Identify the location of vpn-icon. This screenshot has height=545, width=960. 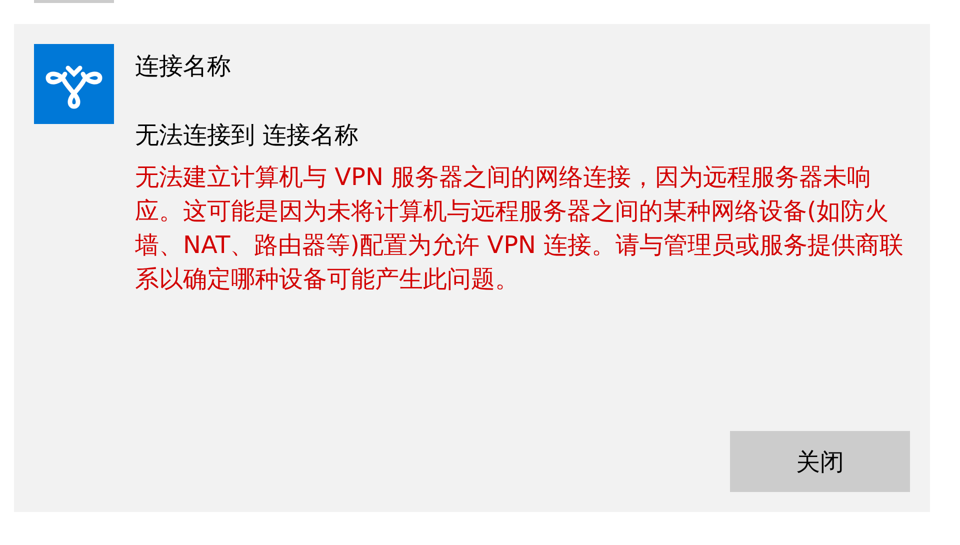
(74, 84).